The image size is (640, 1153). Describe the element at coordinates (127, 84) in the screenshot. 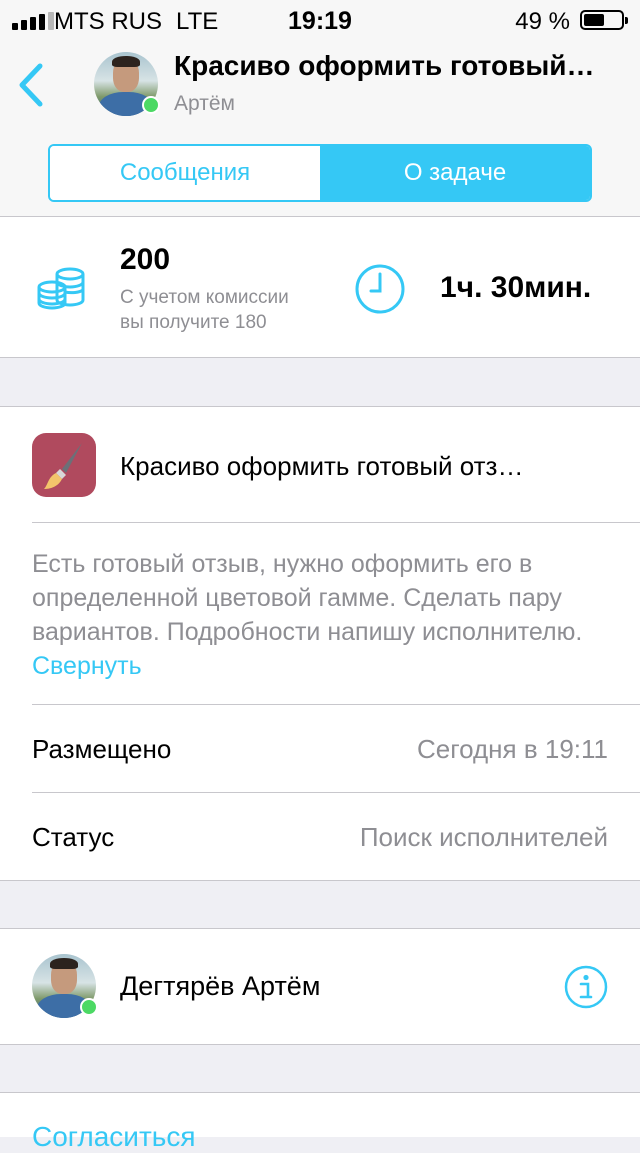

I see `avatar` at that location.